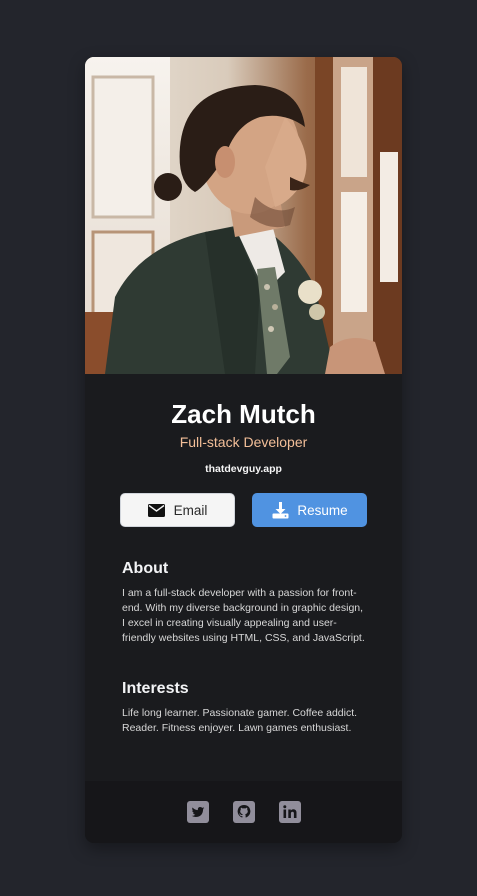 The height and width of the screenshot is (896, 477). I want to click on interests-heading: Interests, so click(155, 688).